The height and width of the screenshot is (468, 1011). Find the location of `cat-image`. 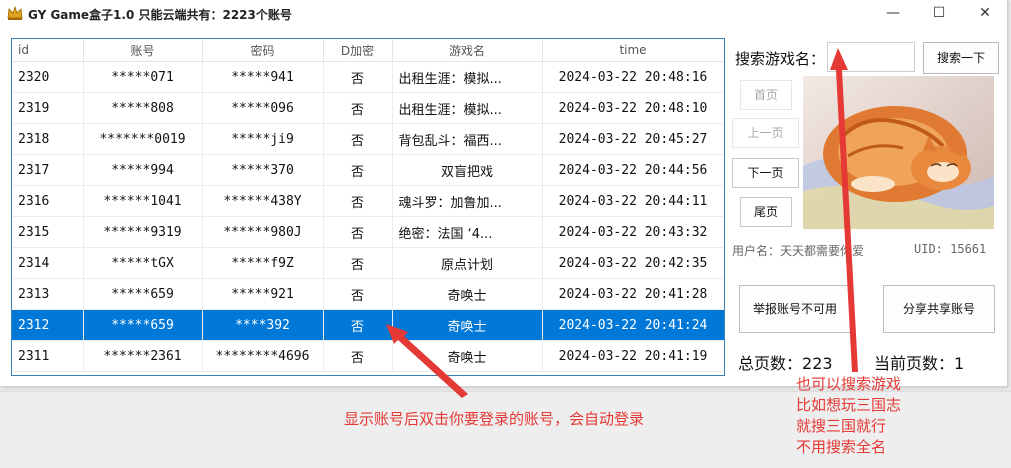

cat-image is located at coordinates (898, 152).